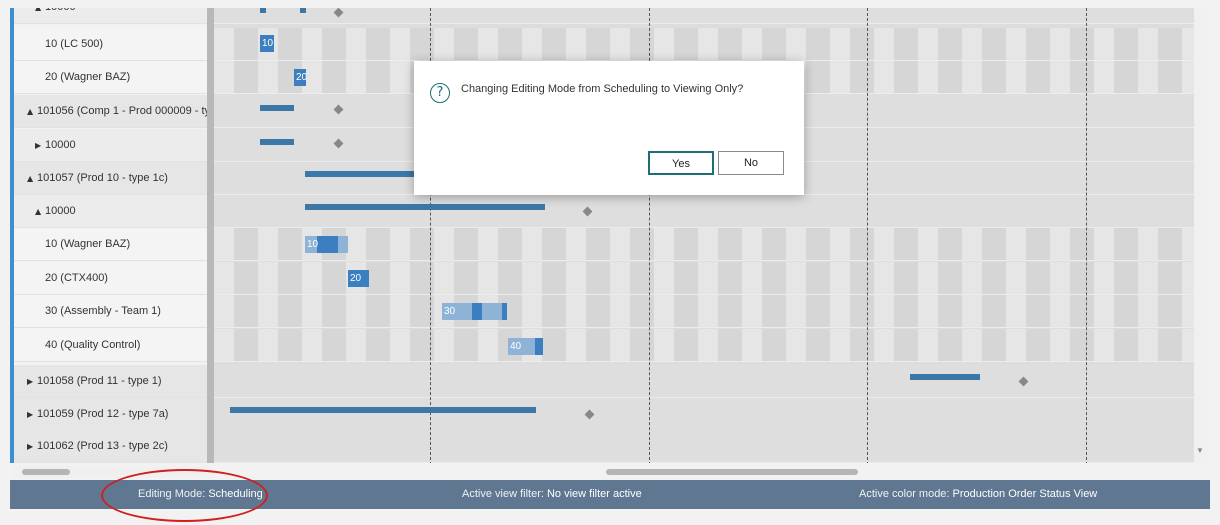 The image size is (1220, 525). What do you see at coordinates (103, 414) in the screenshot?
I see `tree-row-label: 101059 (Prod 12 - type 7a)` at bounding box center [103, 414].